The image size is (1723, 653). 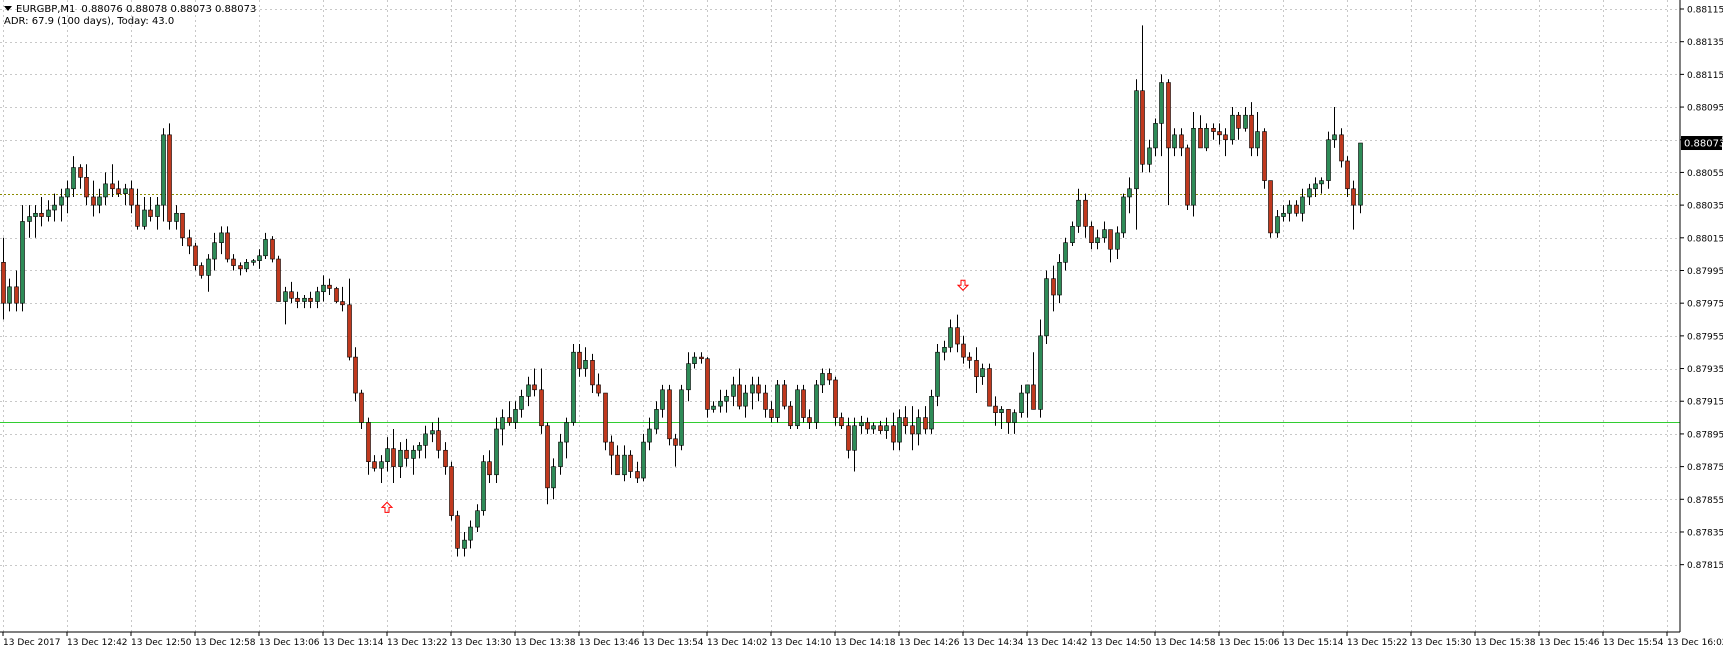 I want to click on price-tick-label: 0.87895, so click(x=1705, y=435).